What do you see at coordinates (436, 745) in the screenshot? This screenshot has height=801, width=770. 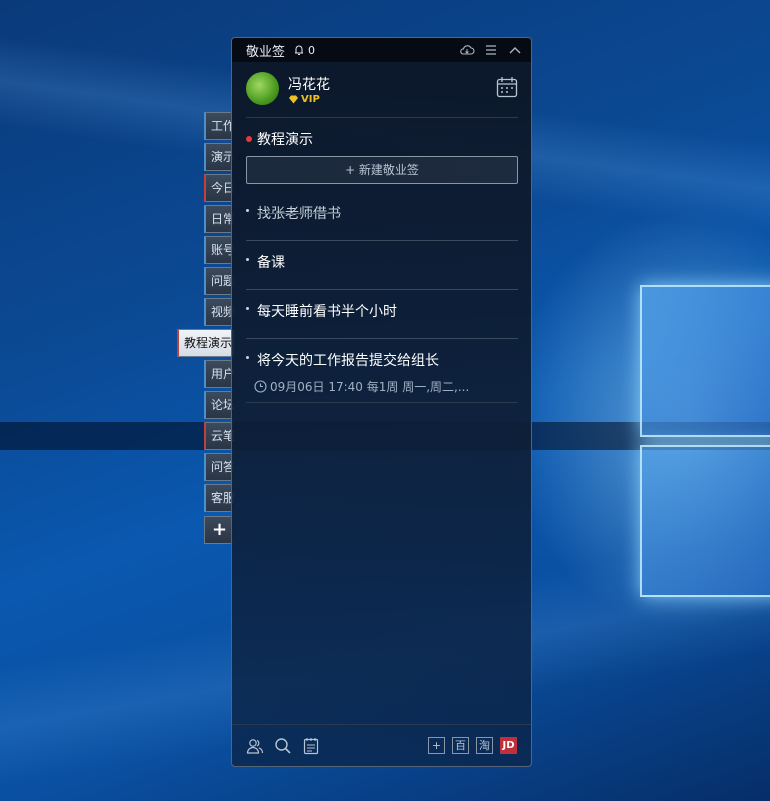 I see `add-app-button: +` at bounding box center [436, 745].